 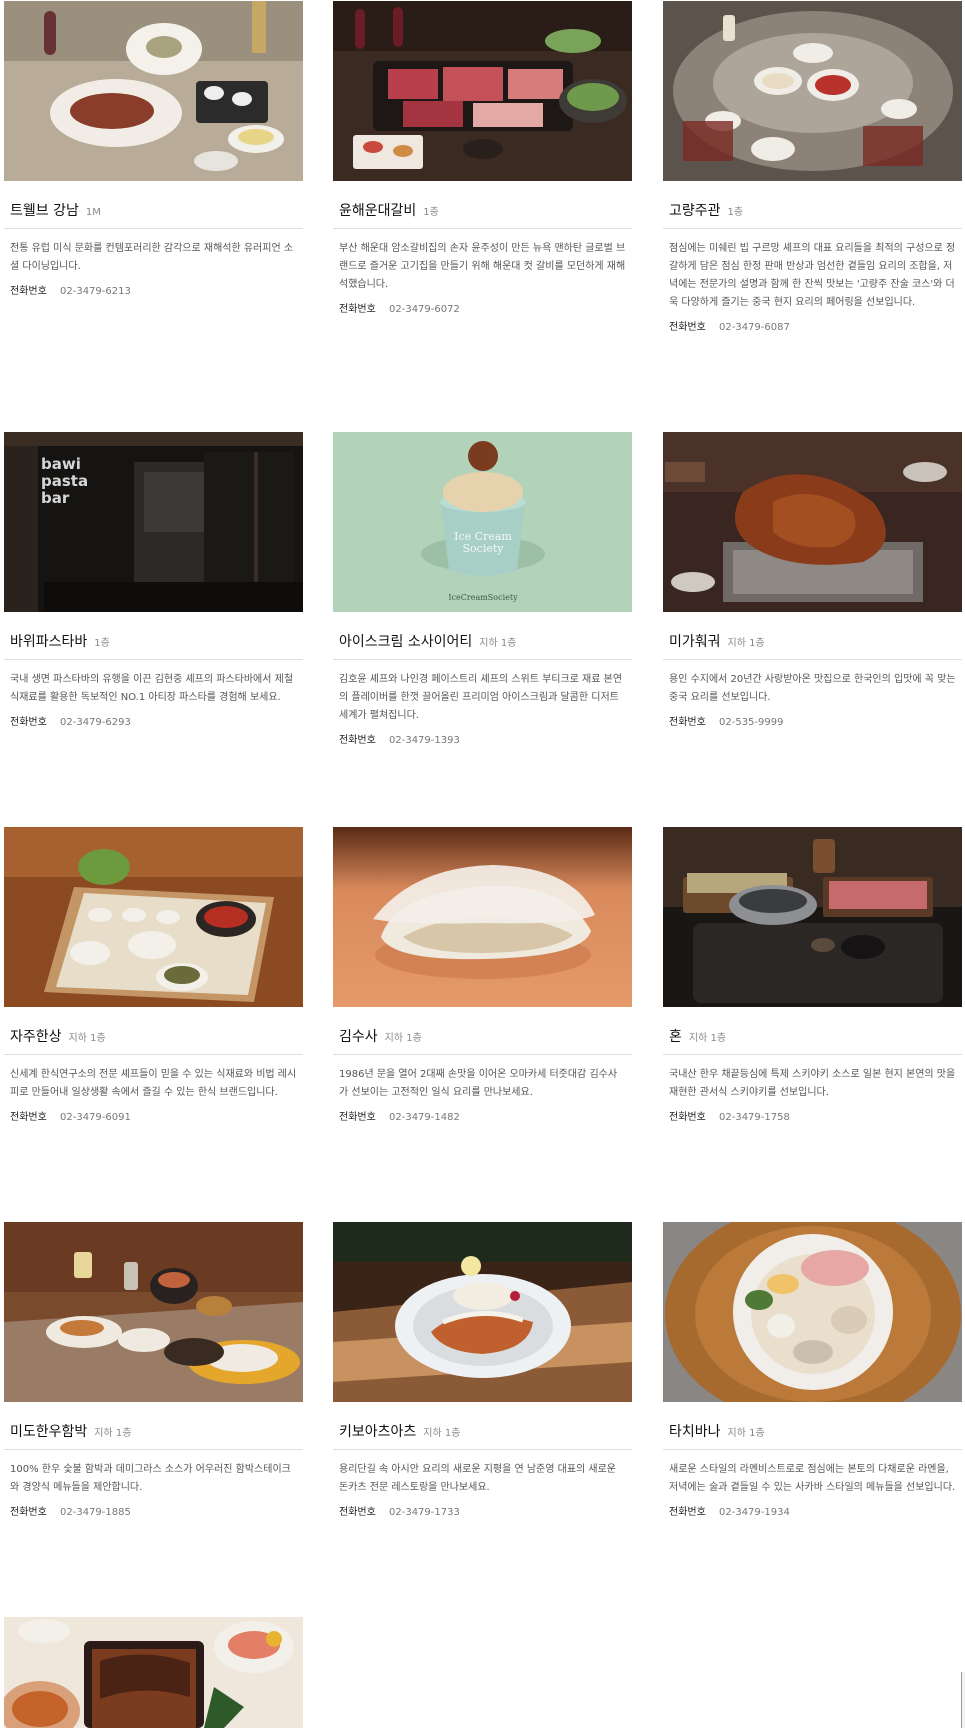 I want to click on bbq-meat-platter-photo, so click(x=482, y=91).